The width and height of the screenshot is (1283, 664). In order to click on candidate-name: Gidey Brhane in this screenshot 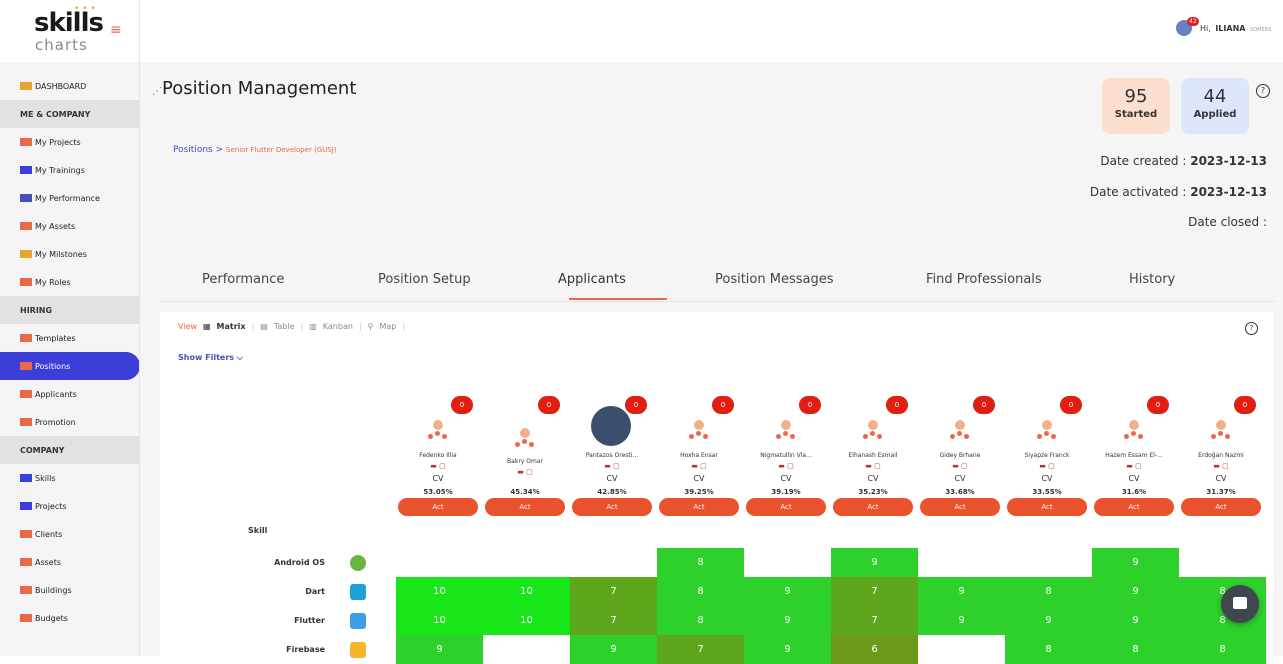, I will do `click(960, 455)`.